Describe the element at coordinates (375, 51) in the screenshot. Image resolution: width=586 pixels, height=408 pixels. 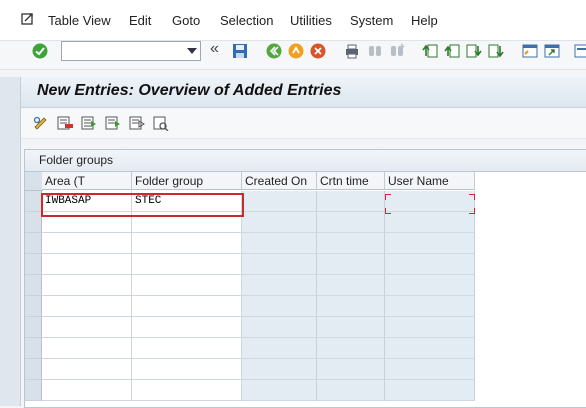
I see `find-icon` at that location.